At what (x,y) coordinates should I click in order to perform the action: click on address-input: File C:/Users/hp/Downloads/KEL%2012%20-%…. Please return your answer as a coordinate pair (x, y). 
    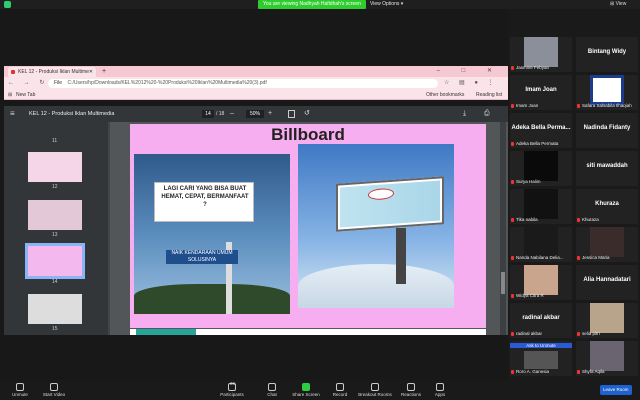
    Looking at the image, I should click on (243, 83).